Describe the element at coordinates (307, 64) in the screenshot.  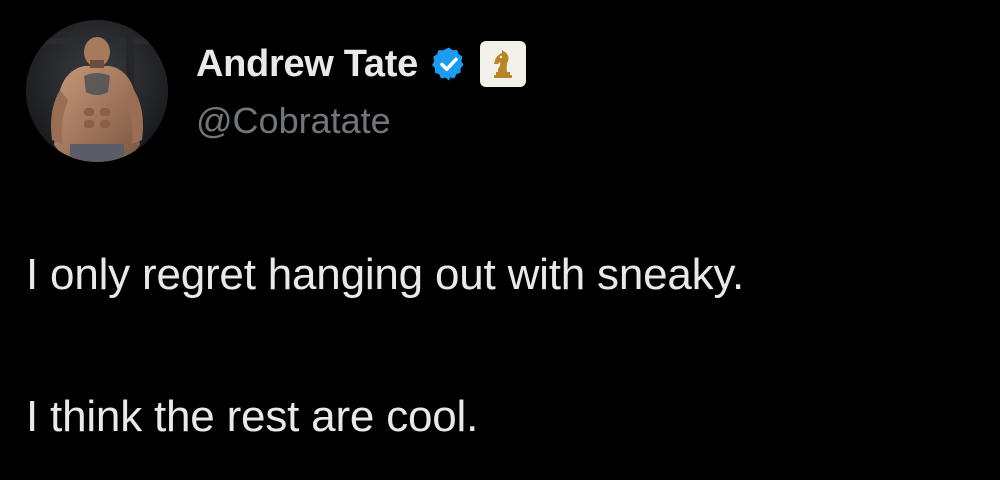
I see `display-name: Andrew Tate` at that location.